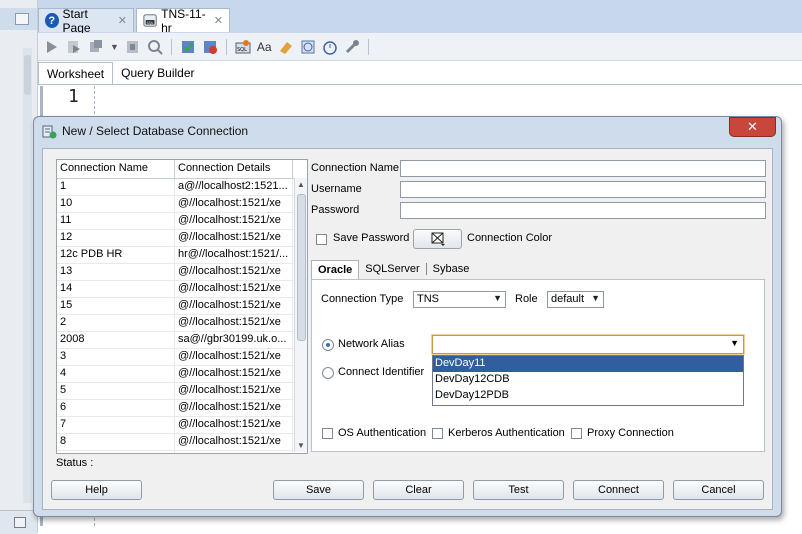 This screenshot has width=802, height=534. I want to click on run-statement-icon, so click(52, 47).